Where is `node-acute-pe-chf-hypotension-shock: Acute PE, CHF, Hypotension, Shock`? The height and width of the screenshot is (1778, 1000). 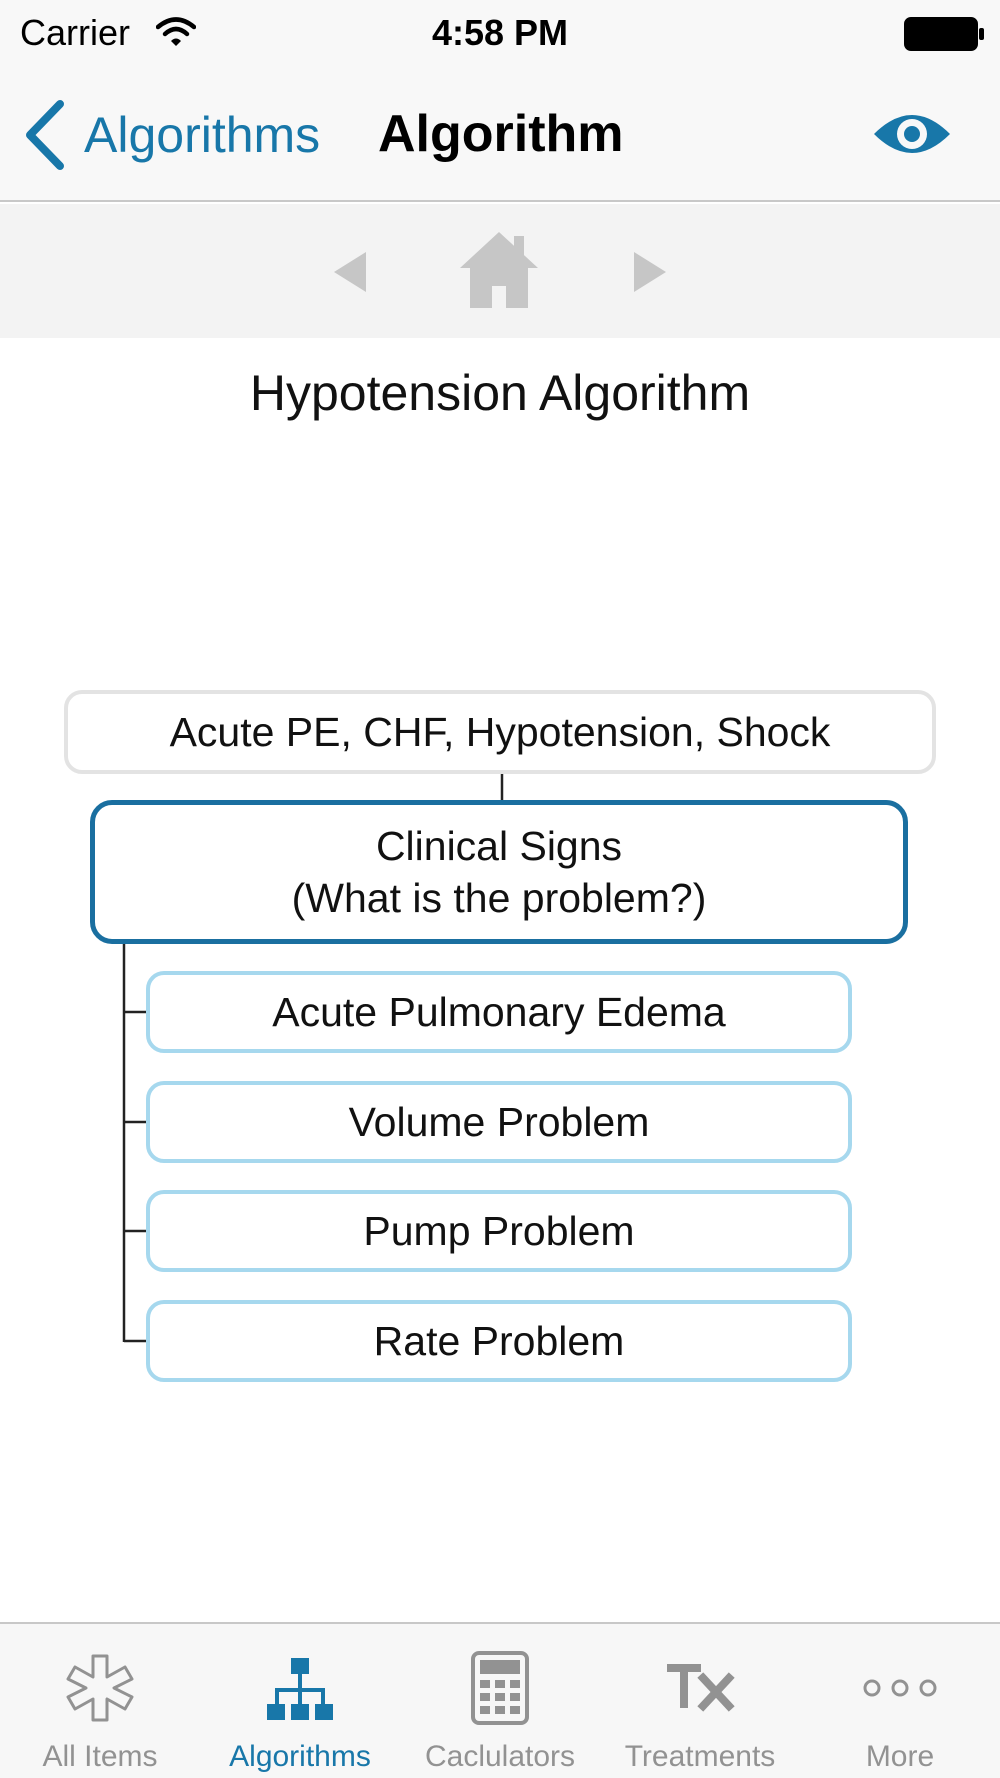 node-acute-pe-chf-hypotension-shock: Acute PE, CHF, Hypotension, Shock is located at coordinates (500, 732).